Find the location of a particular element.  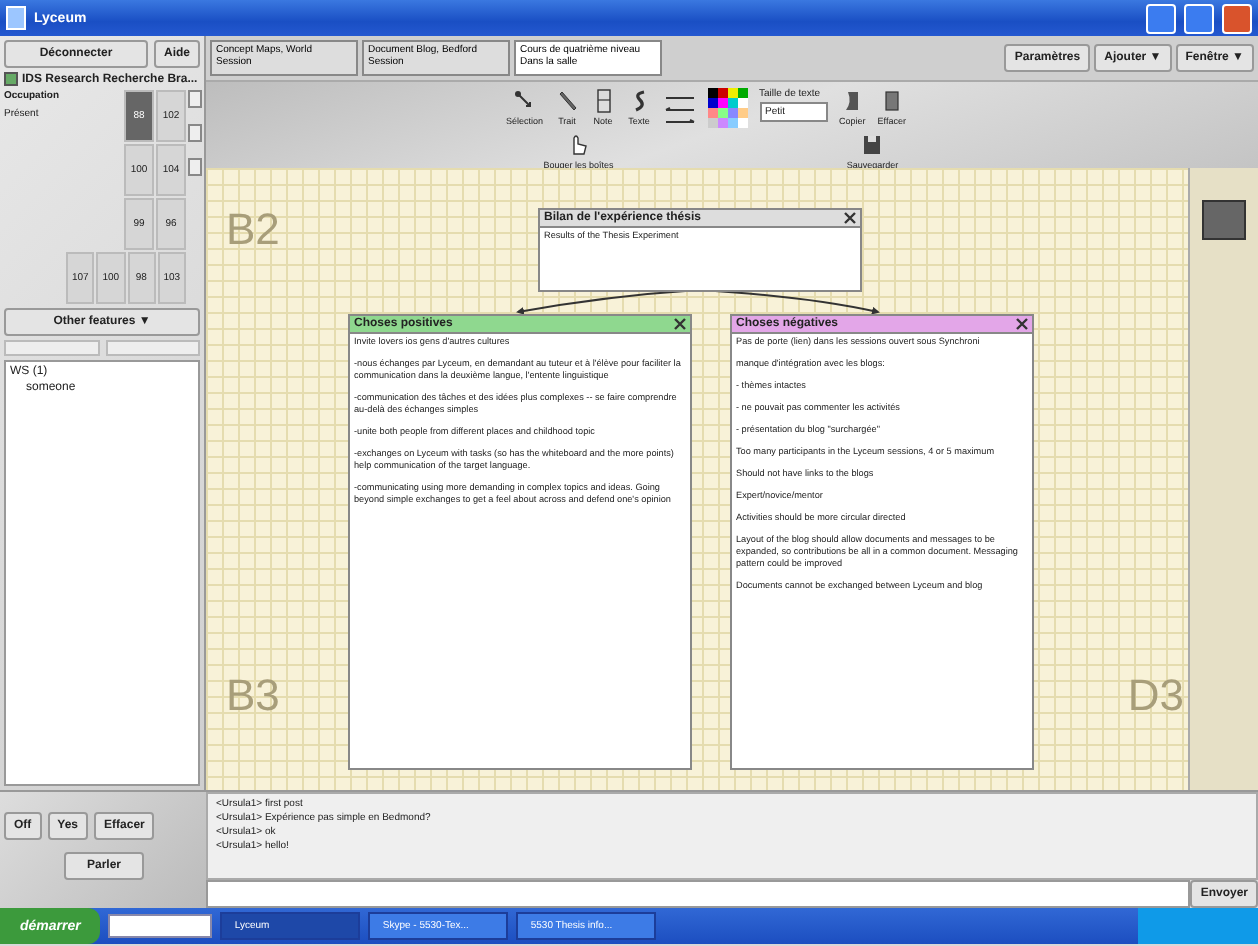

color-palette is located at coordinates (727, 108).